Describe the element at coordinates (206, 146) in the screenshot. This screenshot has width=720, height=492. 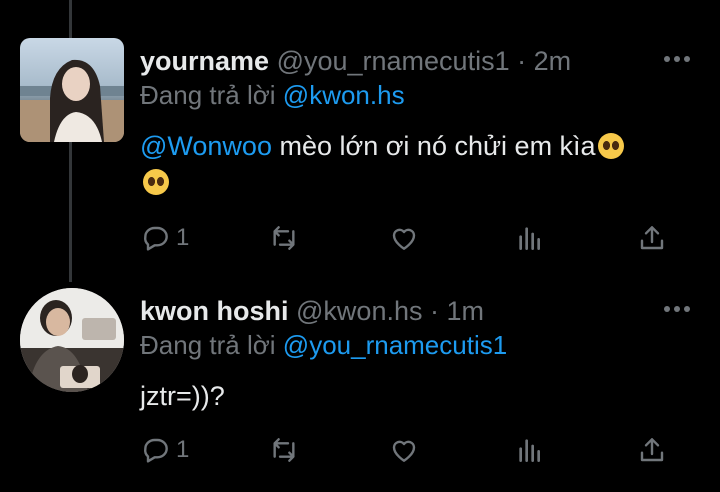
I see `mention-link: @Wonwoo` at that location.